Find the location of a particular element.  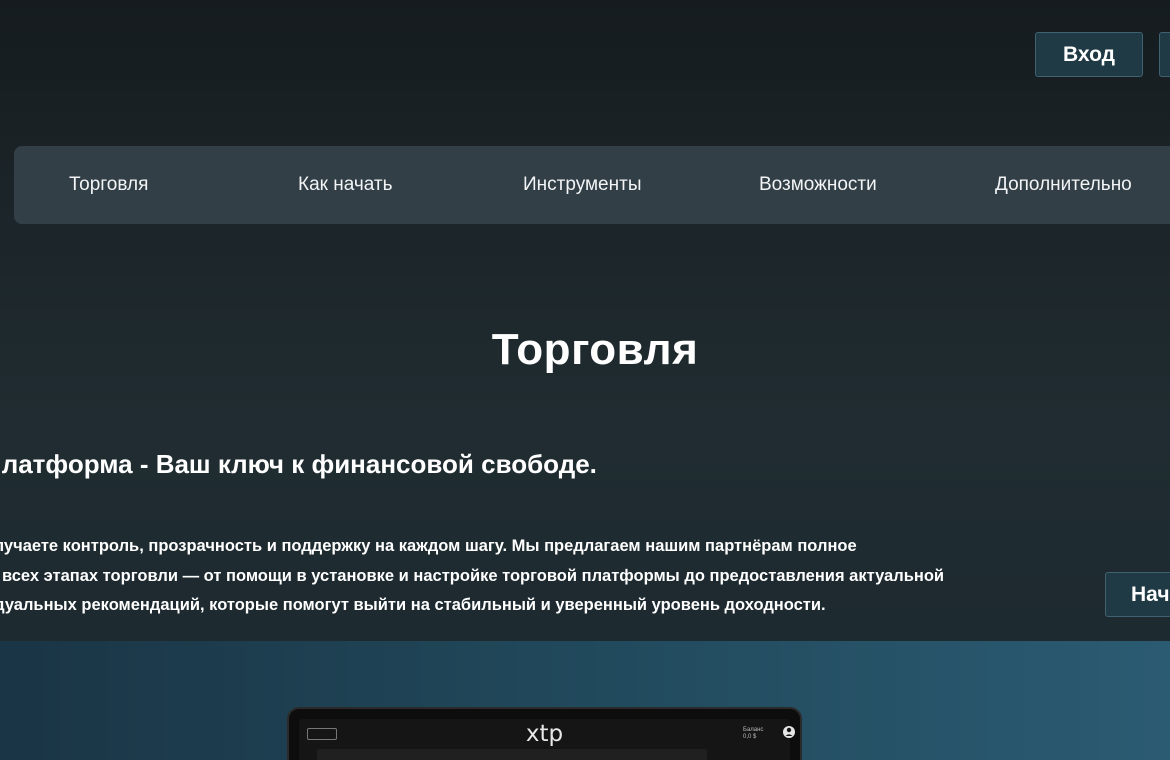

laptop-mockup: xtp Баланс 0,0 $ is located at coordinates (544, 733).